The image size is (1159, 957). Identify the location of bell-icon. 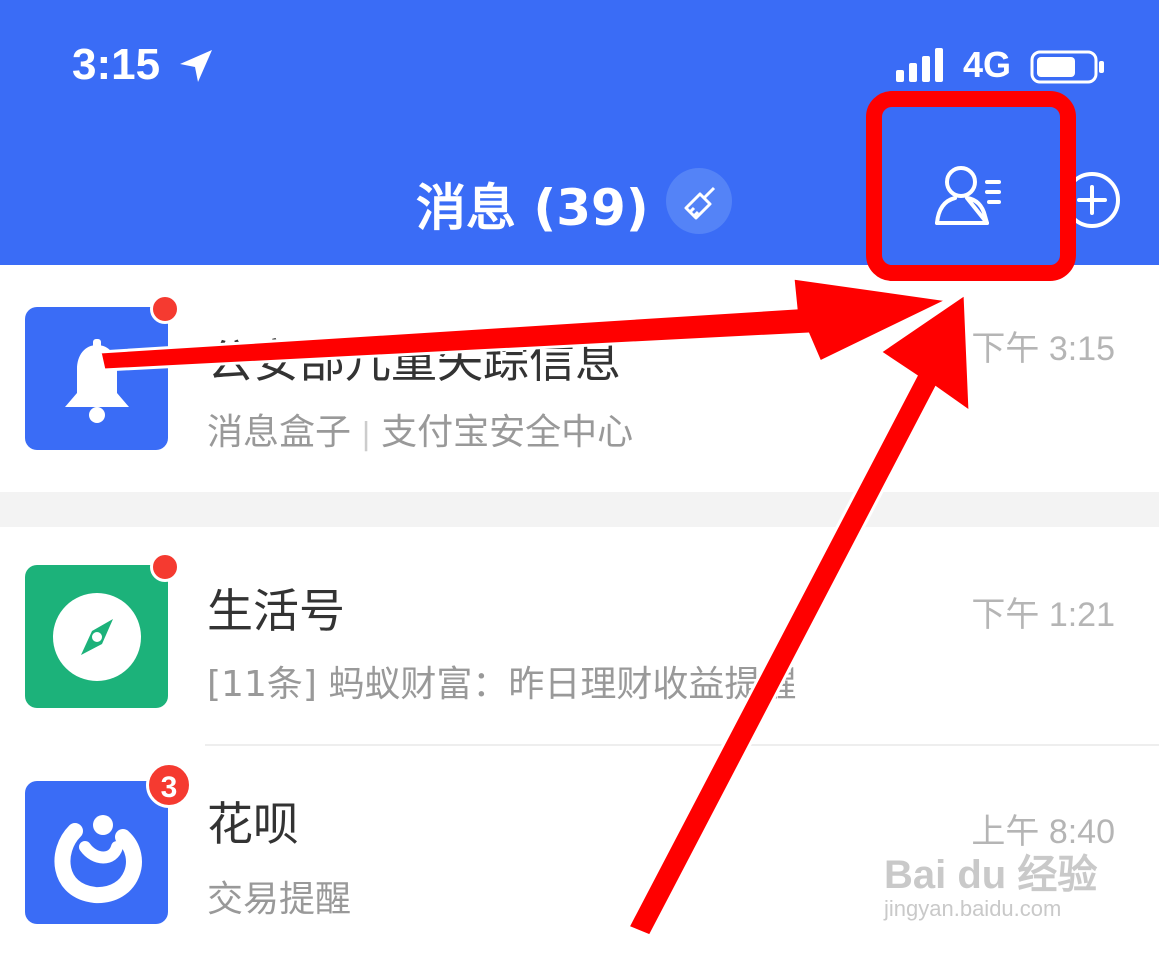
(97, 381).